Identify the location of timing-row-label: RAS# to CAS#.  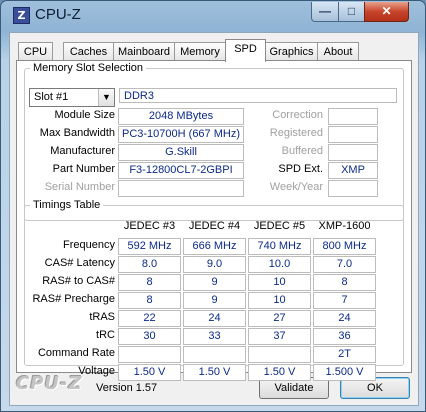
(78, 281).